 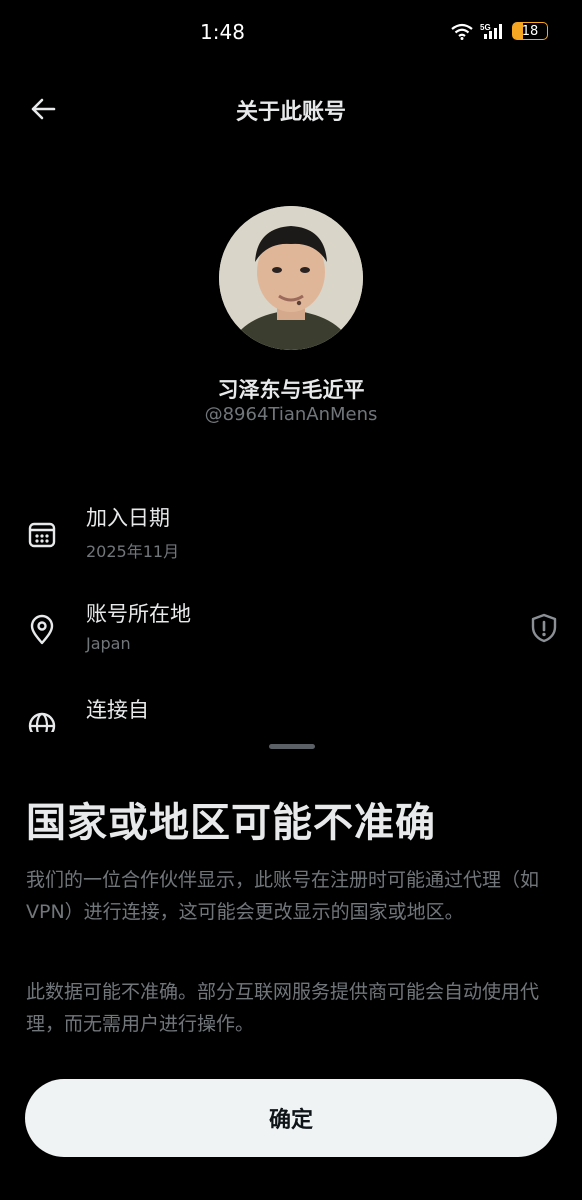 What do you see at coordinates (128, 518) in the screenshot?
I see `join-date-label: 加入日期` at bounding box center [128, 518].